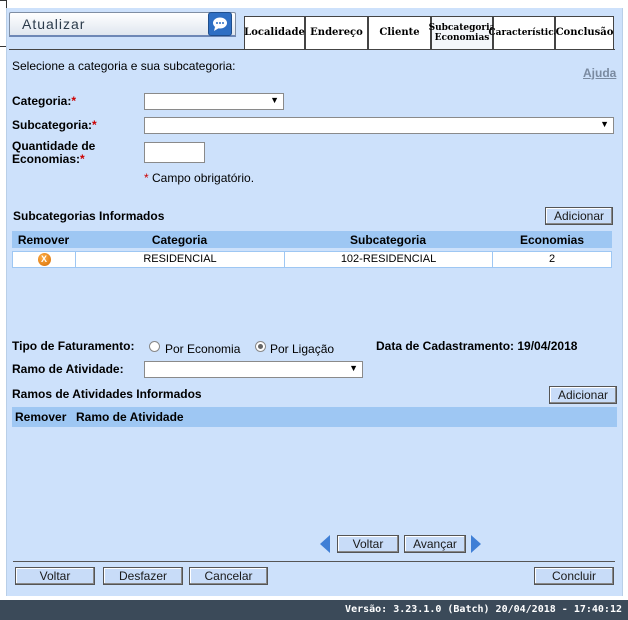 The width and height of the screenshot is (628, 620). I want to click on tab-label: Característica, so click(524, 33).